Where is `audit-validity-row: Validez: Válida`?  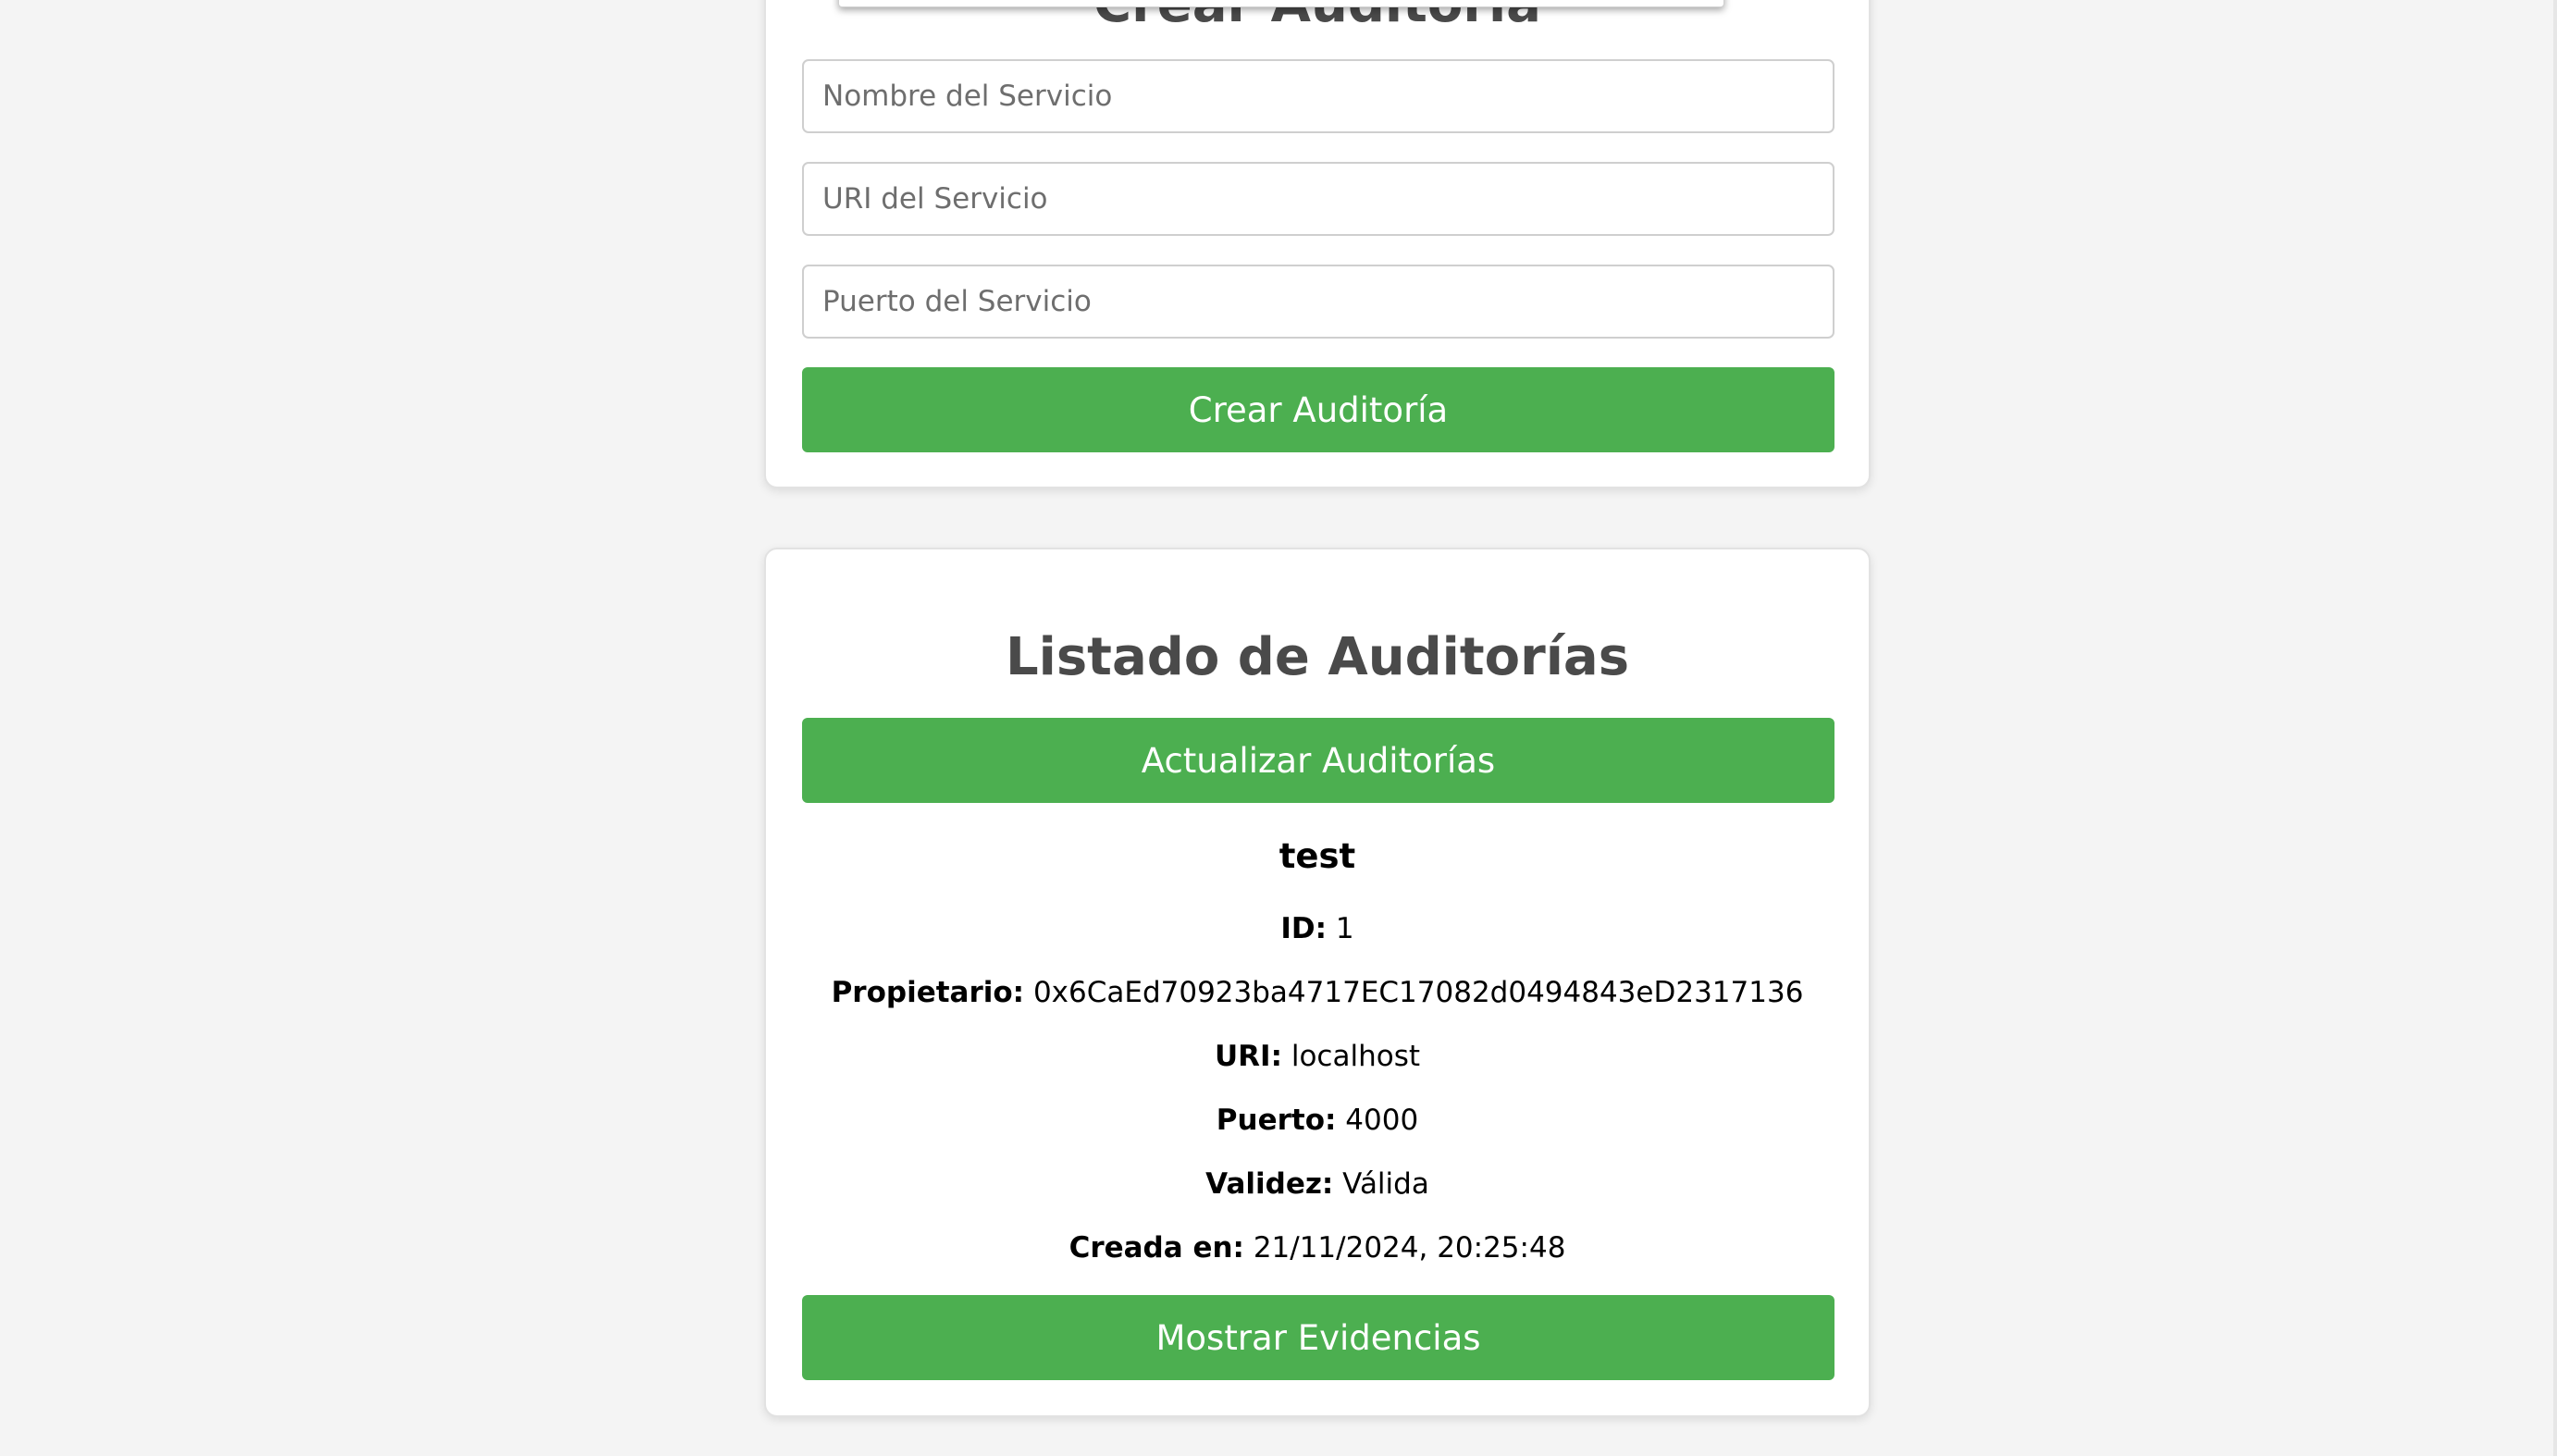
audit-validity-row: Validez: Válida is located at coordinates (1317, 1184).